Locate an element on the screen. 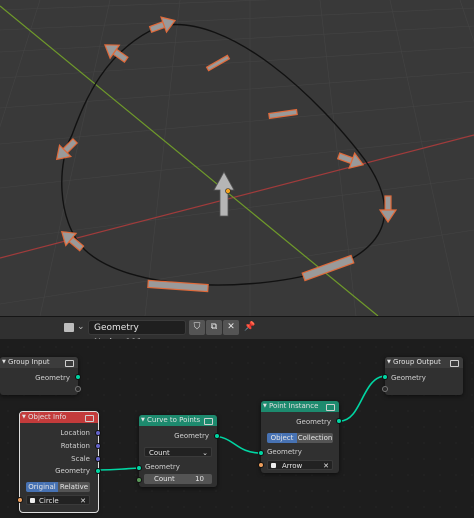 The width and height of the screenshot is (474, 518). node-editor-icon is located at coordinates (69, 327).